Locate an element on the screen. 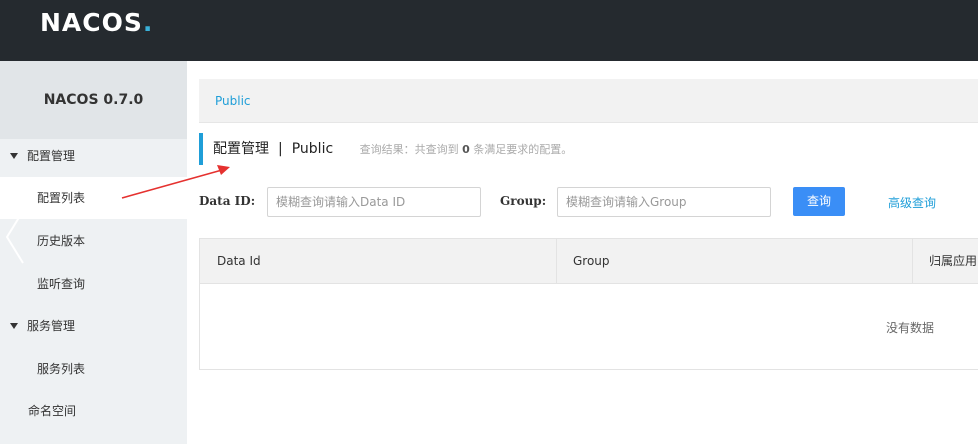 This screenshot has height=444, width=978. sidebar-item-label: 监听查询 is located at coordinates (61, 284).